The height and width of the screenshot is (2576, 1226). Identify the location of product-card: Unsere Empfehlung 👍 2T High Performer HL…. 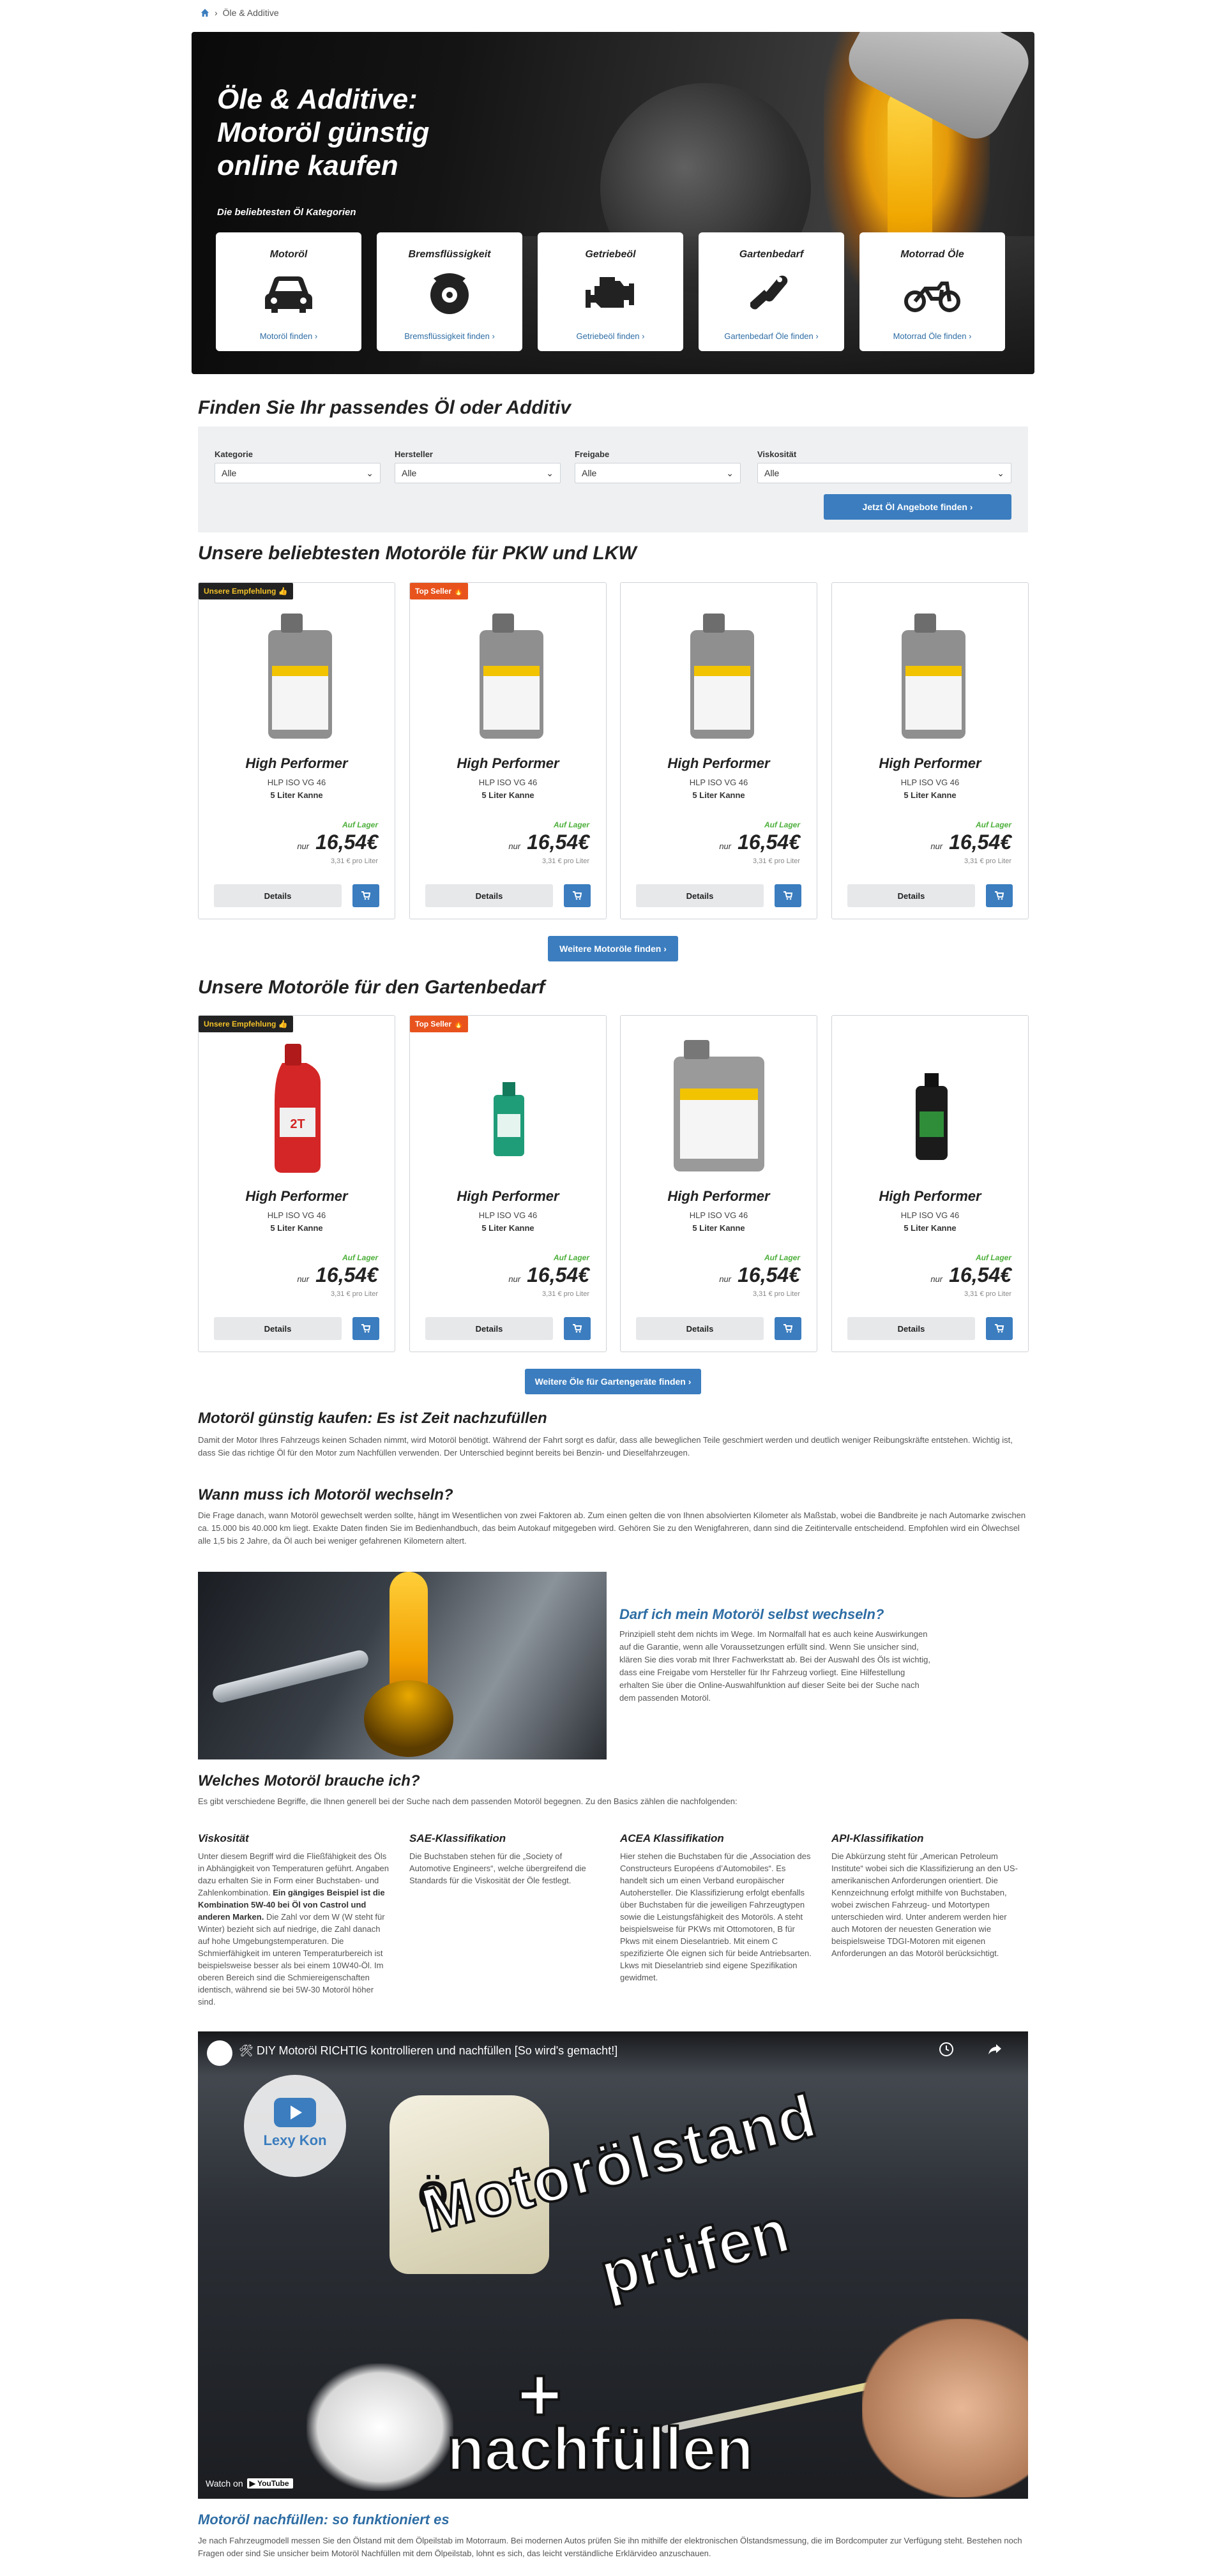
(296, 1183).